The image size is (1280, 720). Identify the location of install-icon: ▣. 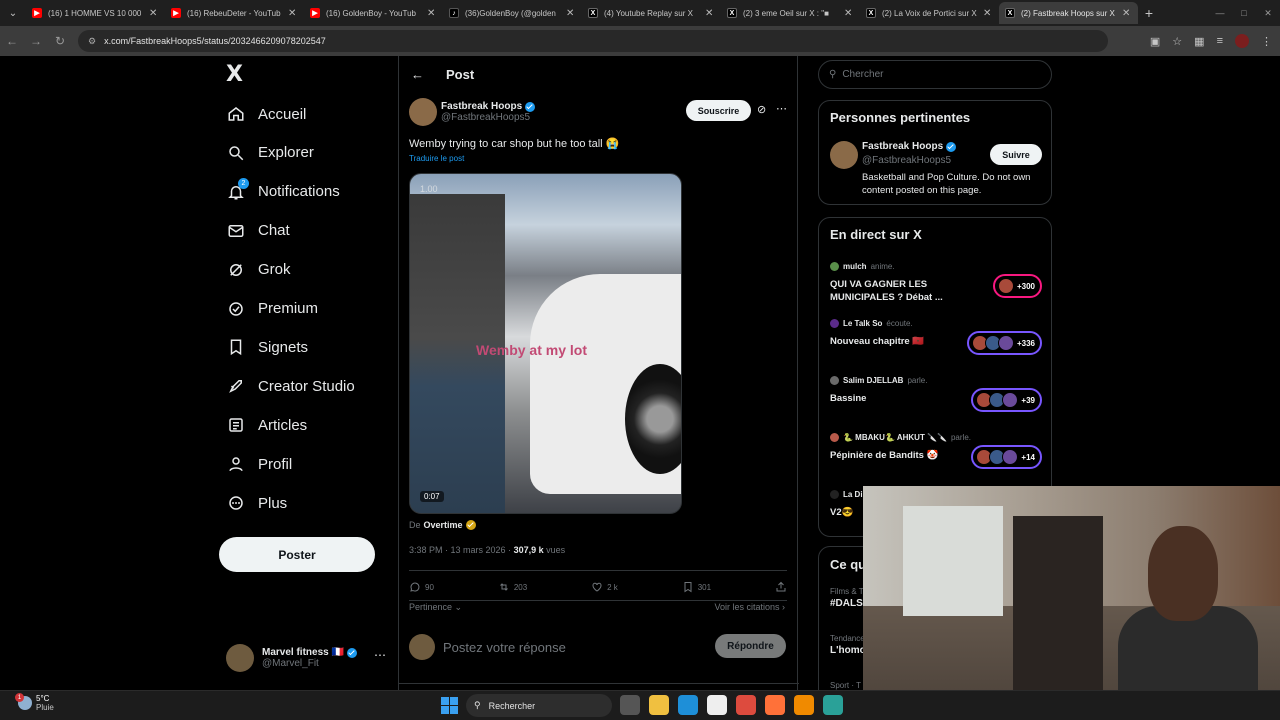
(1155, 41).